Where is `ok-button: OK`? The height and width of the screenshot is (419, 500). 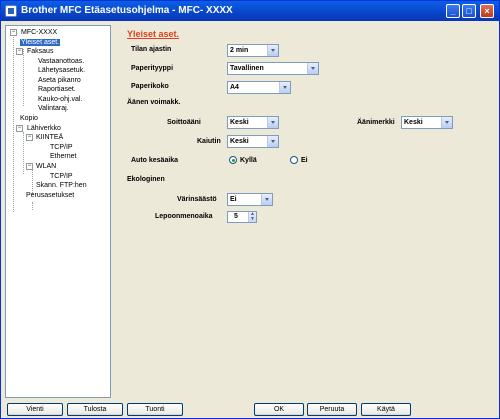 ok-button: OK is located at coordinates (279, 409).